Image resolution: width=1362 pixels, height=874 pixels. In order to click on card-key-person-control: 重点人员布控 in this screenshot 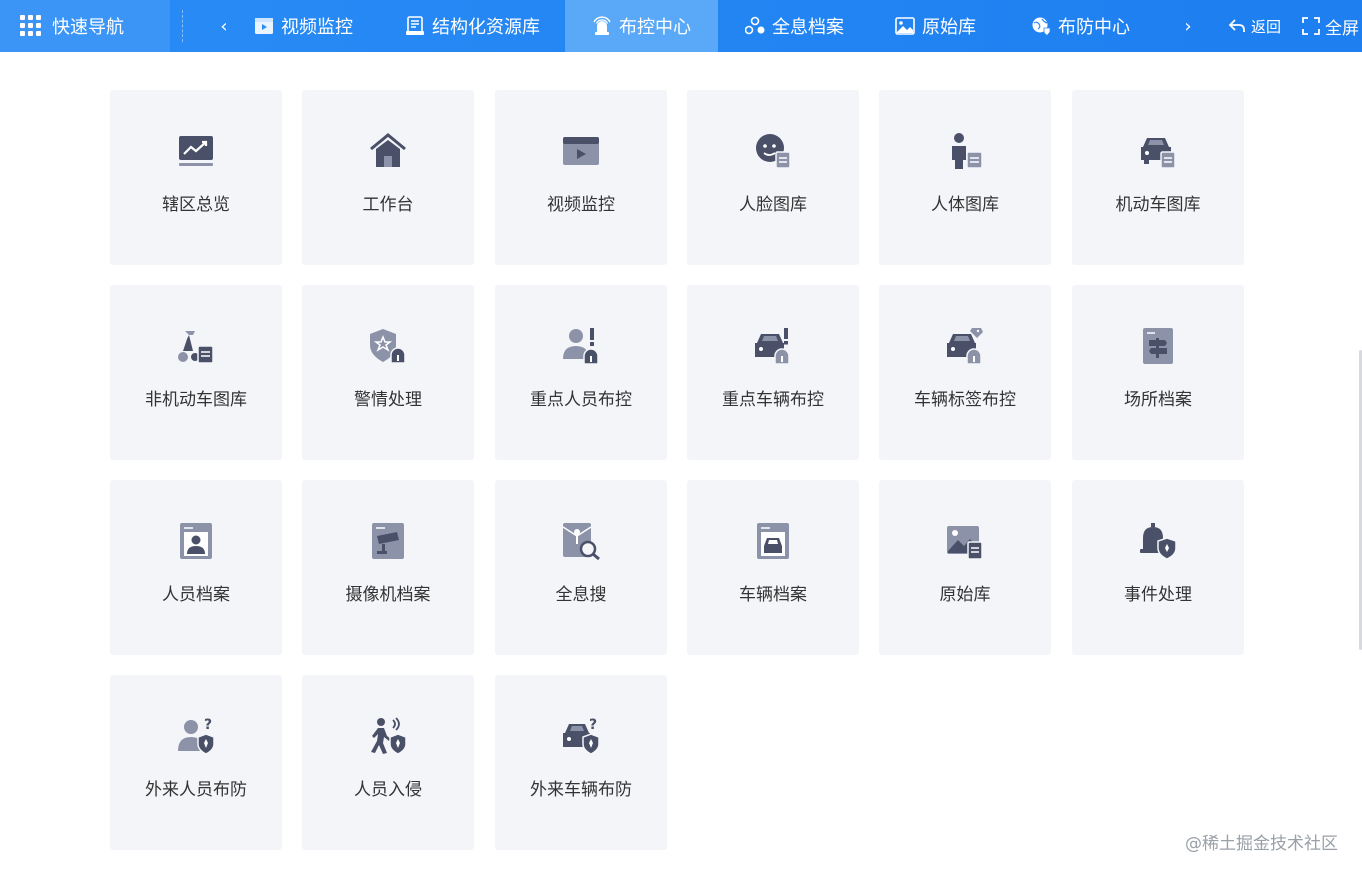, I will do `click(581, 372)`.